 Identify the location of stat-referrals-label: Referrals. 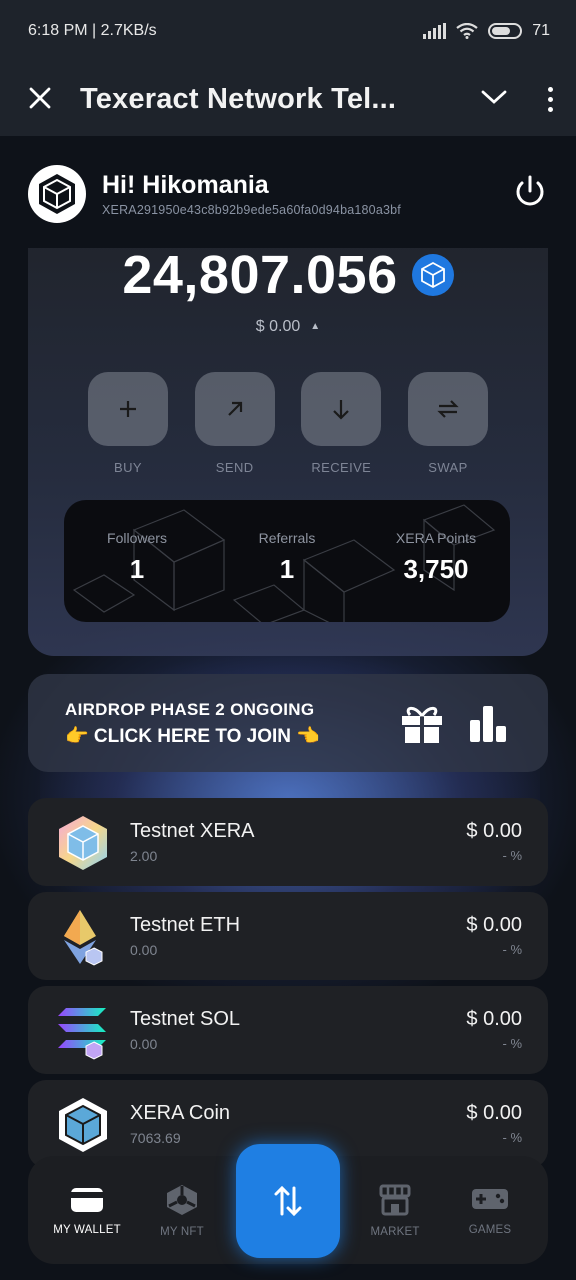
(287, 538).